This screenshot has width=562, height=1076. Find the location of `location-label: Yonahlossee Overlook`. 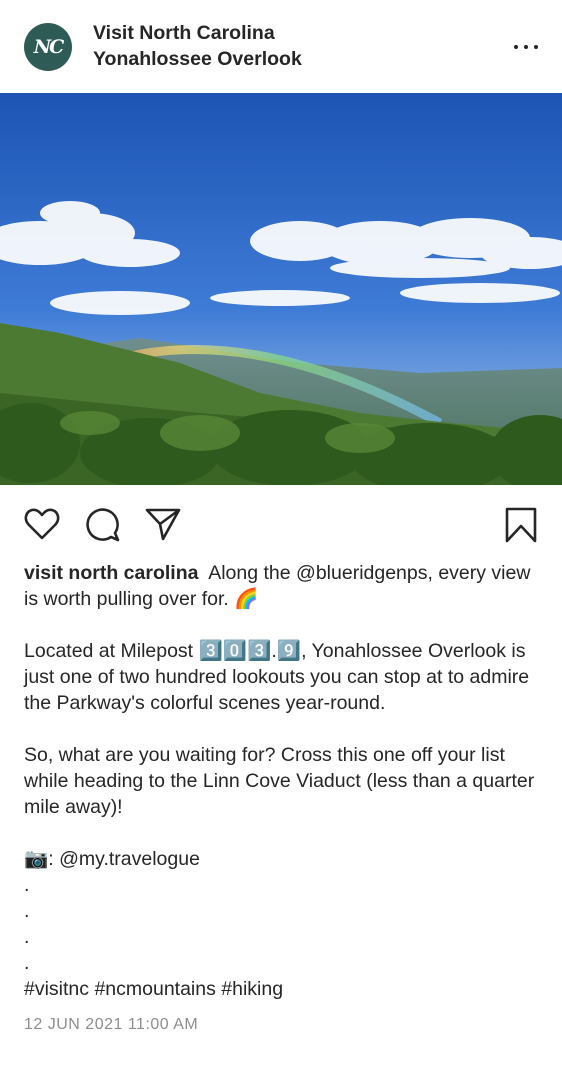

location-label: Yonahlossee Overlook is located at coordinates (197, 59).